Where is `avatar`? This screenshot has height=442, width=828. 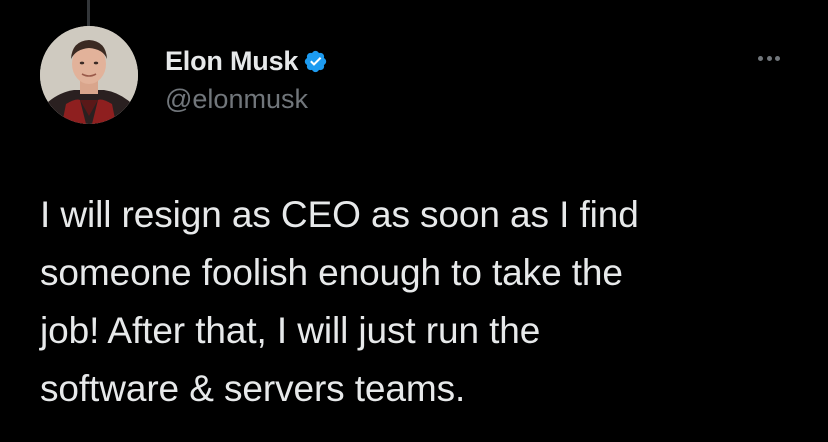 avatar is located at coordinates (89, 75).